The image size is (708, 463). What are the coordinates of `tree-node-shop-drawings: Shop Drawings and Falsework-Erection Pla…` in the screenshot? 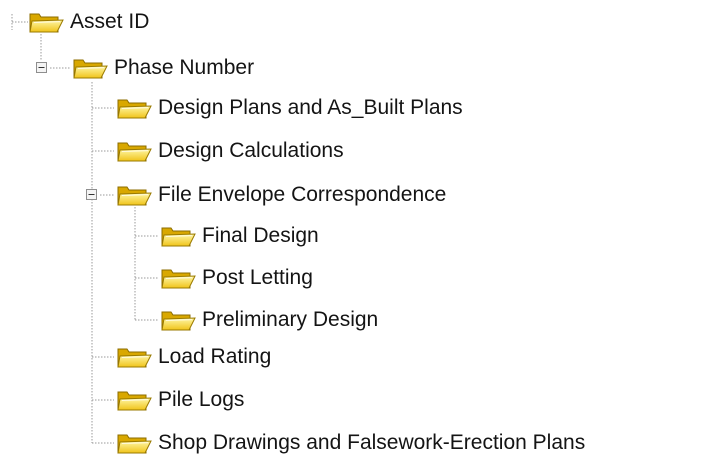 It's located at (350, 443).